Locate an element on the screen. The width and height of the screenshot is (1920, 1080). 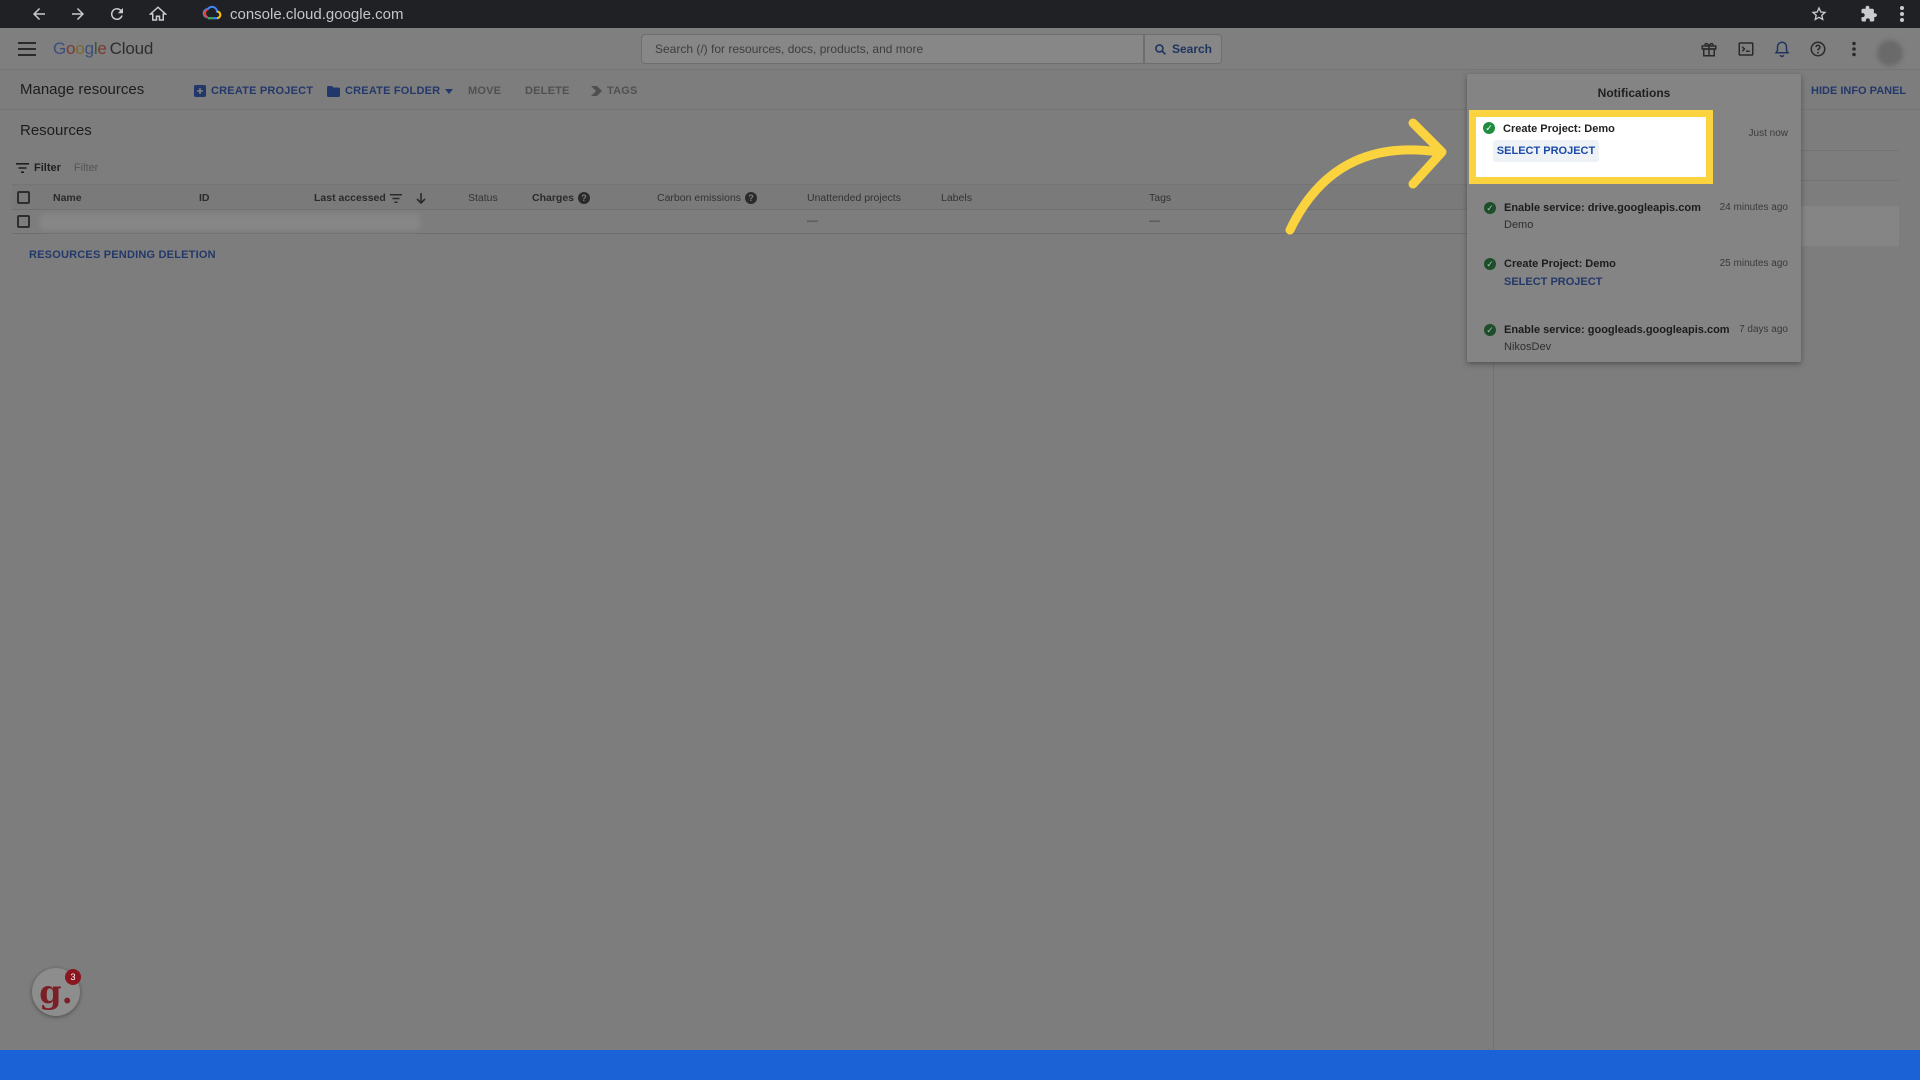
page-title: Manage resources is located at coordinates (82, 89).